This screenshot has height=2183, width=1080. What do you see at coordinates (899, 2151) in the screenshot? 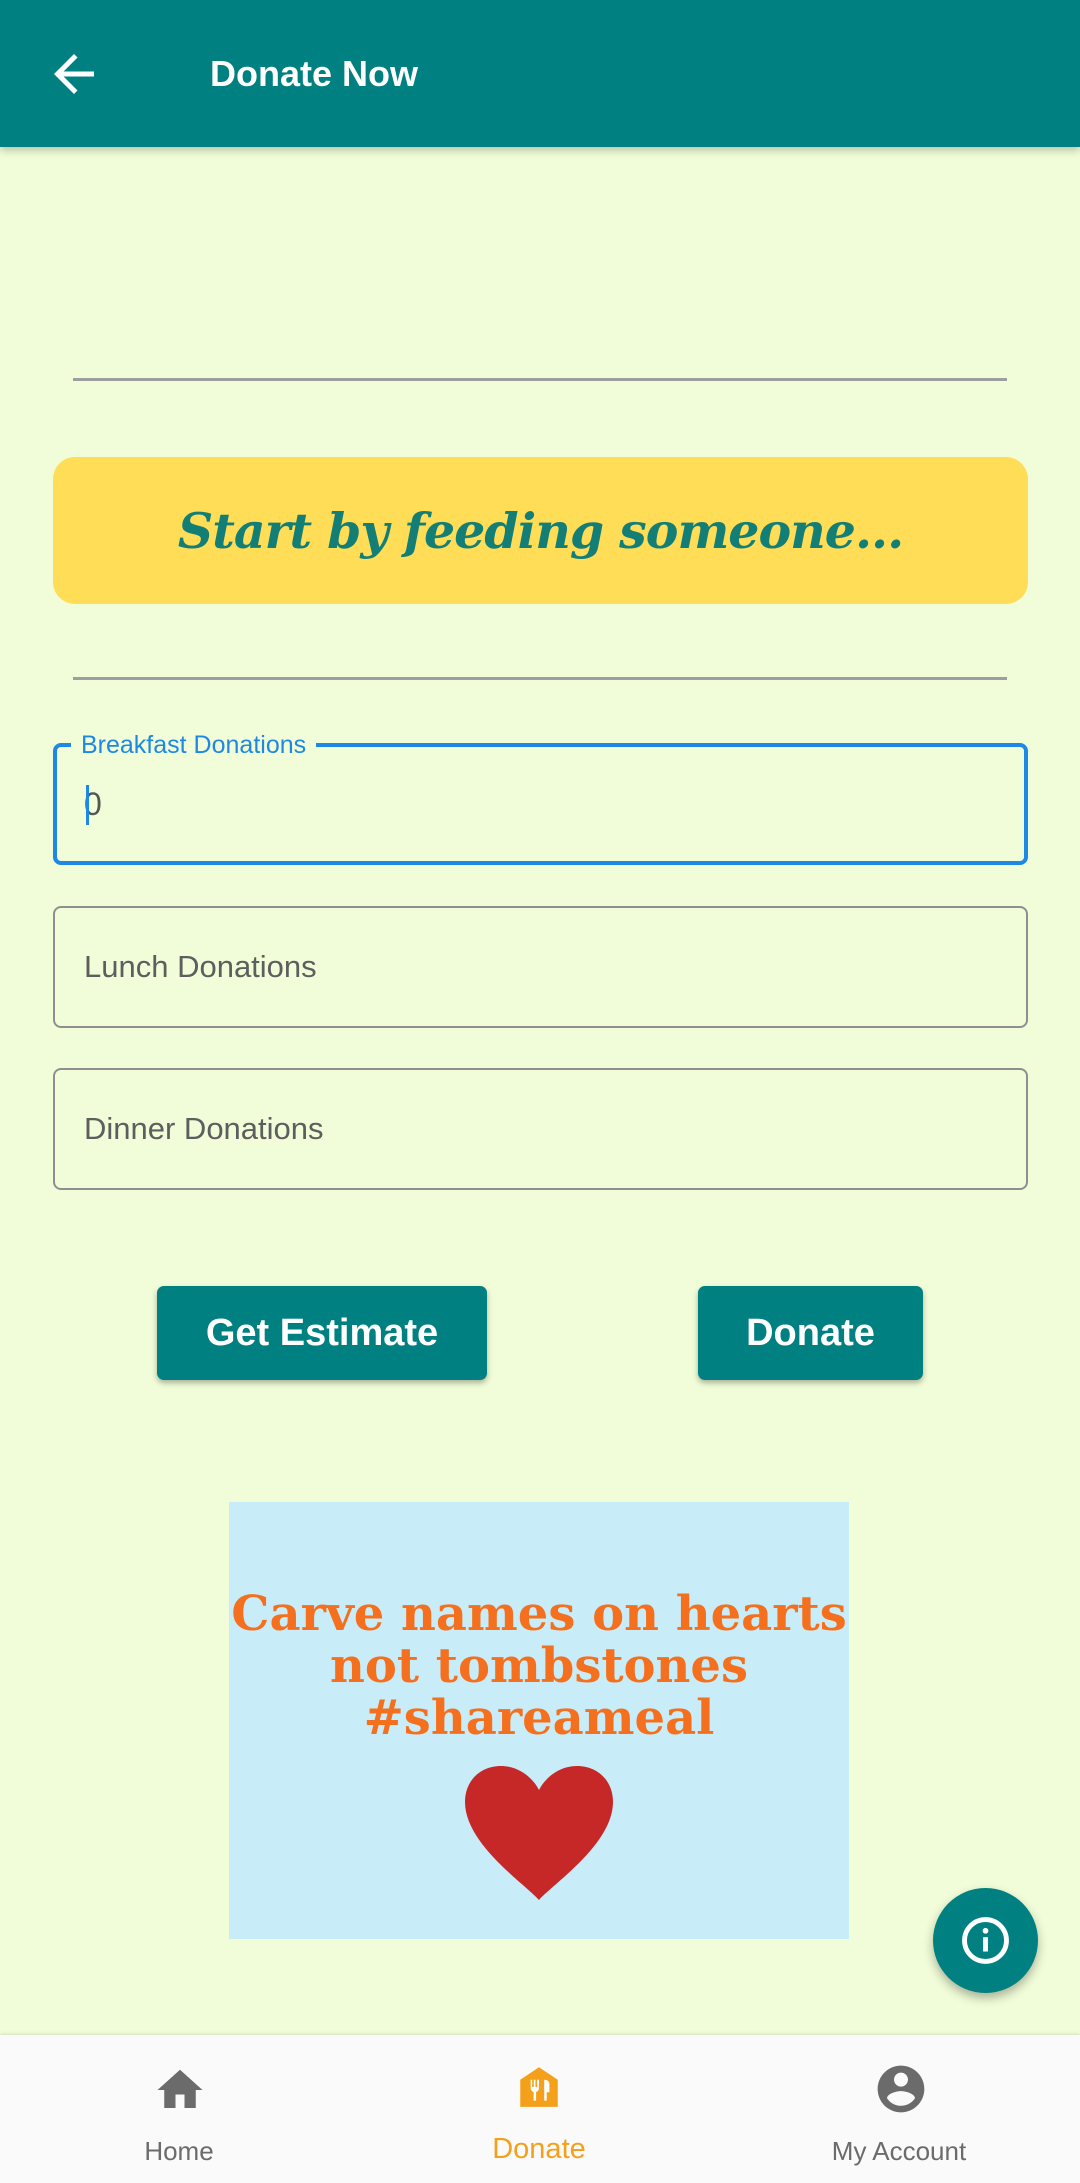
I see `nav-label-my-account: My Account` at bounding box center [899, 2151].